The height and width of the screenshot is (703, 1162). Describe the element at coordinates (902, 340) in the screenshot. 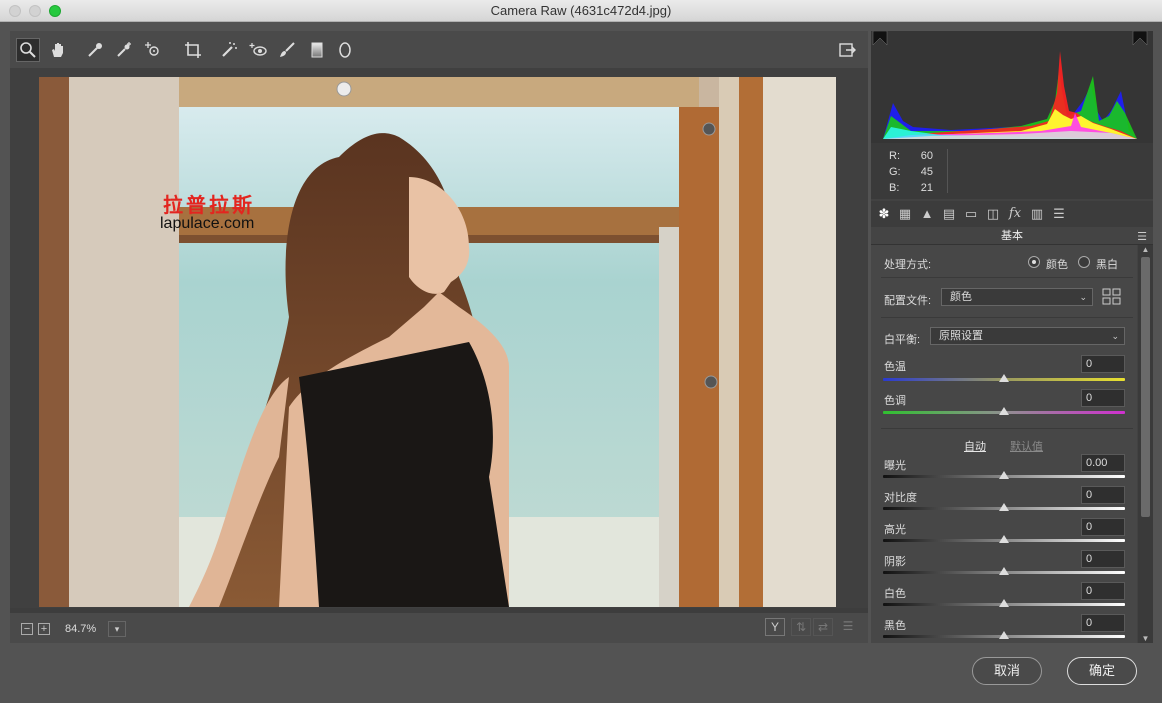

I see `white-balance-label: 白平衡:` at that location.